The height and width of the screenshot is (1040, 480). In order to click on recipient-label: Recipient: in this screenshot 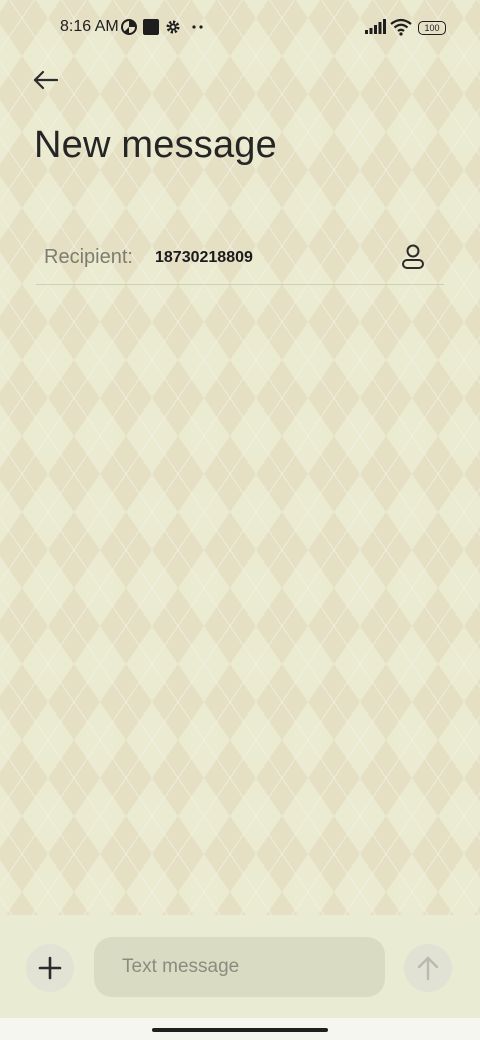, I will do `click(88, 257)`.